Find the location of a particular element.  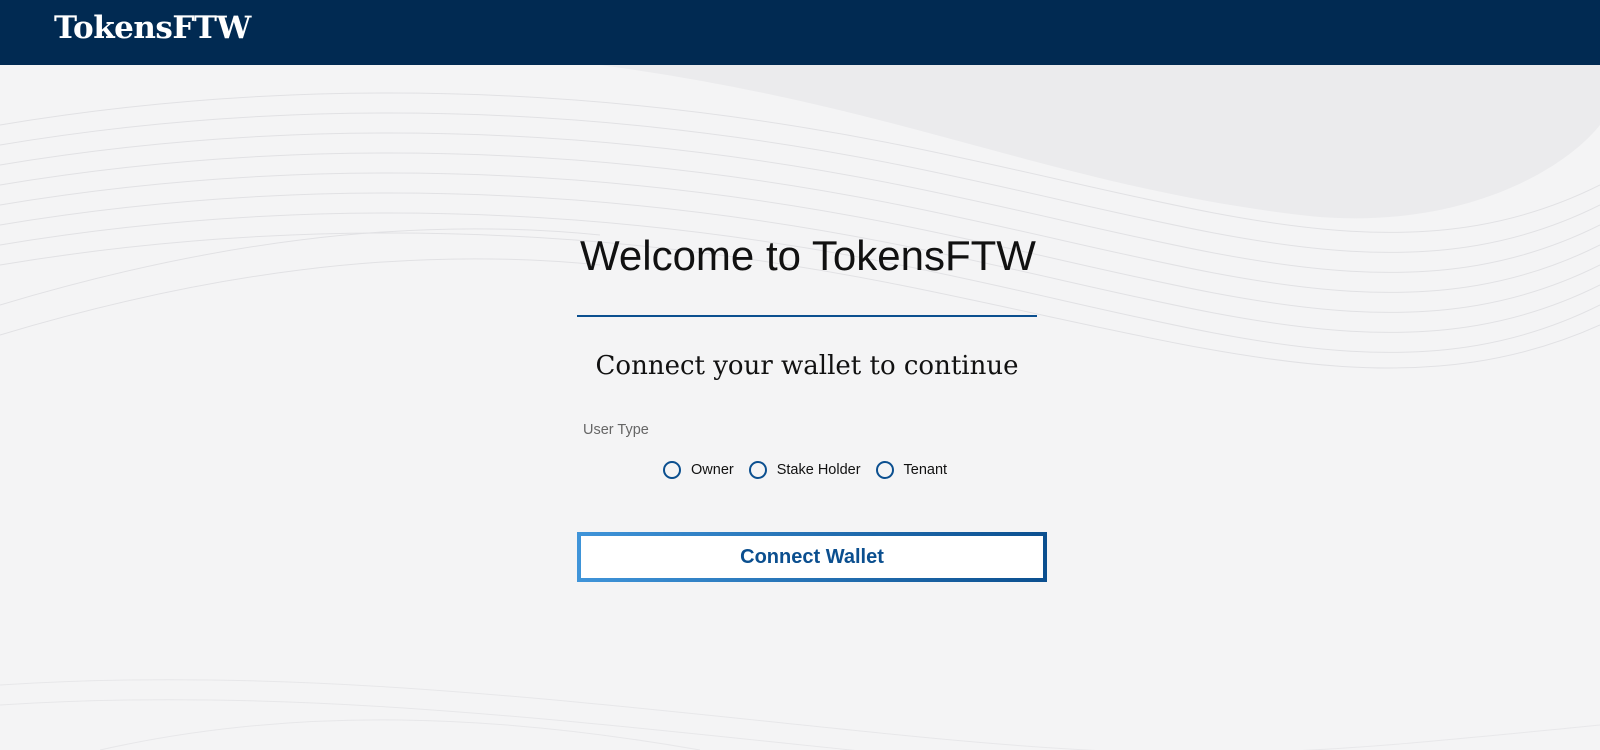

radio-label-owner: Owner is located at coordinates (712, 470).